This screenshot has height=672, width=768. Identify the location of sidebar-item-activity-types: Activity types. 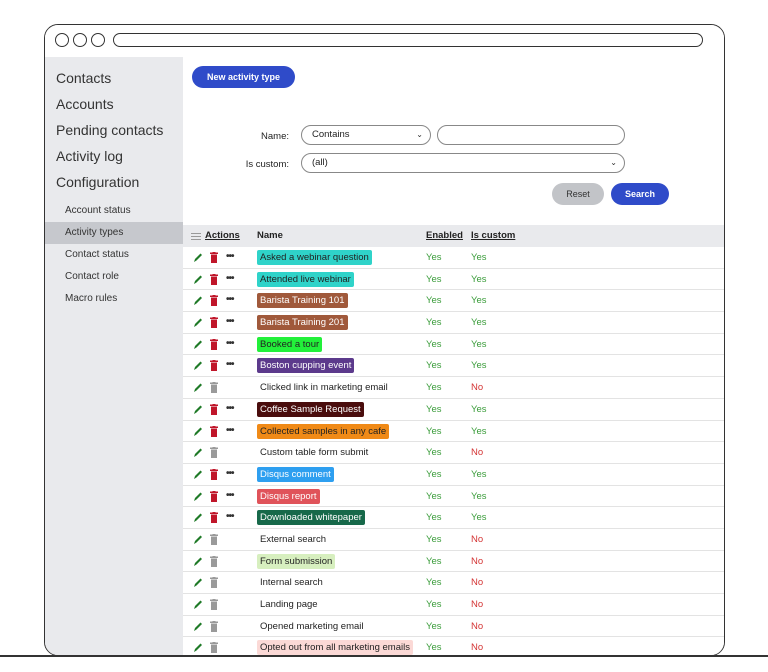
(114, 233).